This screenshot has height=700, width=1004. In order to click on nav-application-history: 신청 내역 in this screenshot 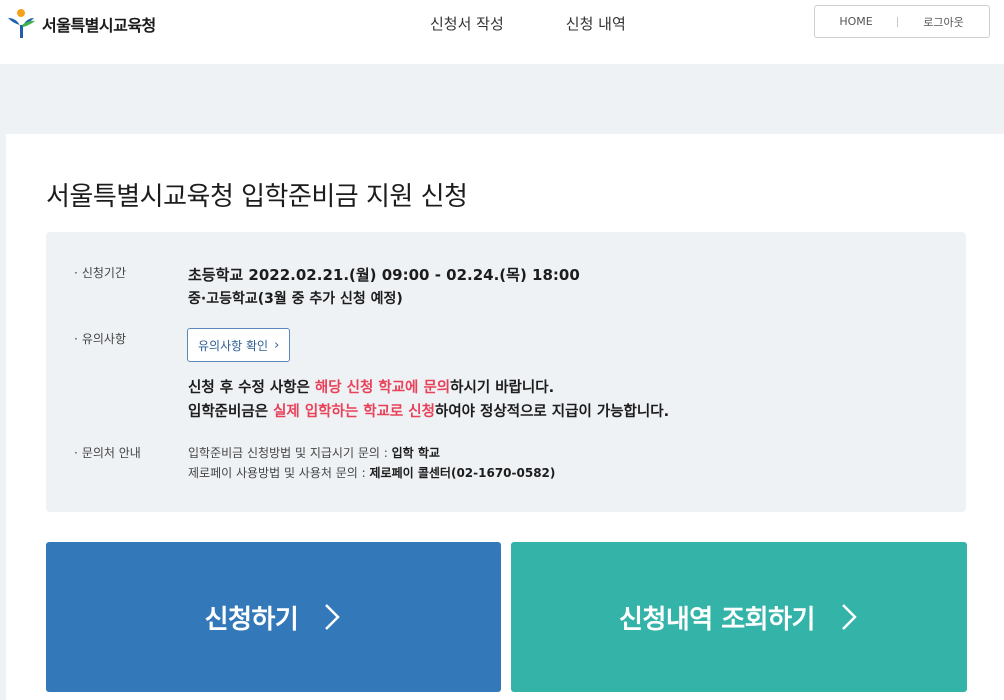, I will do `click(596, 23)`.